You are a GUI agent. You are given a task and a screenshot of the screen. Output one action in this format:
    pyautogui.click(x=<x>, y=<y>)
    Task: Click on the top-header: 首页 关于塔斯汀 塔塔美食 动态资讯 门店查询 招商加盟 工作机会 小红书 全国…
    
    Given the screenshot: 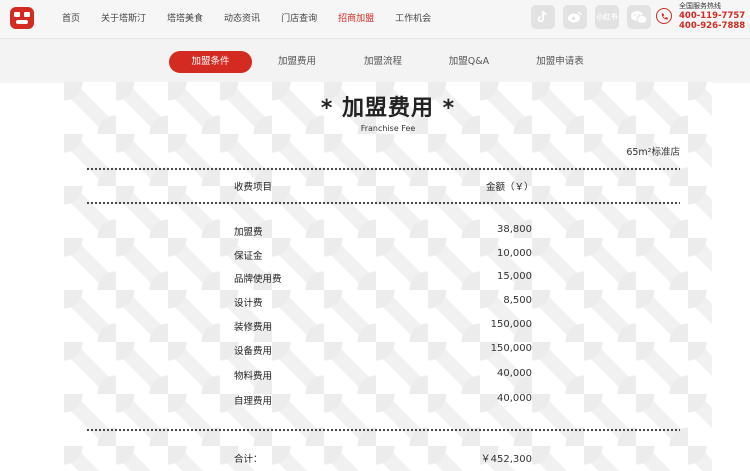 What is the action you would take?
    pyautogui.click(x=375, y=19)
    